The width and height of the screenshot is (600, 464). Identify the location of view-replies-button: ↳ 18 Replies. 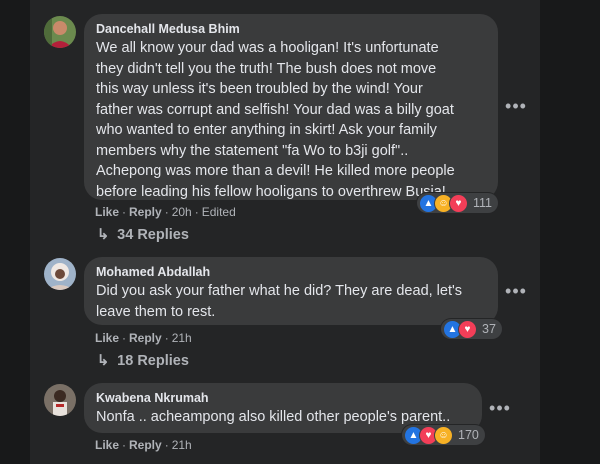
(143, 361).